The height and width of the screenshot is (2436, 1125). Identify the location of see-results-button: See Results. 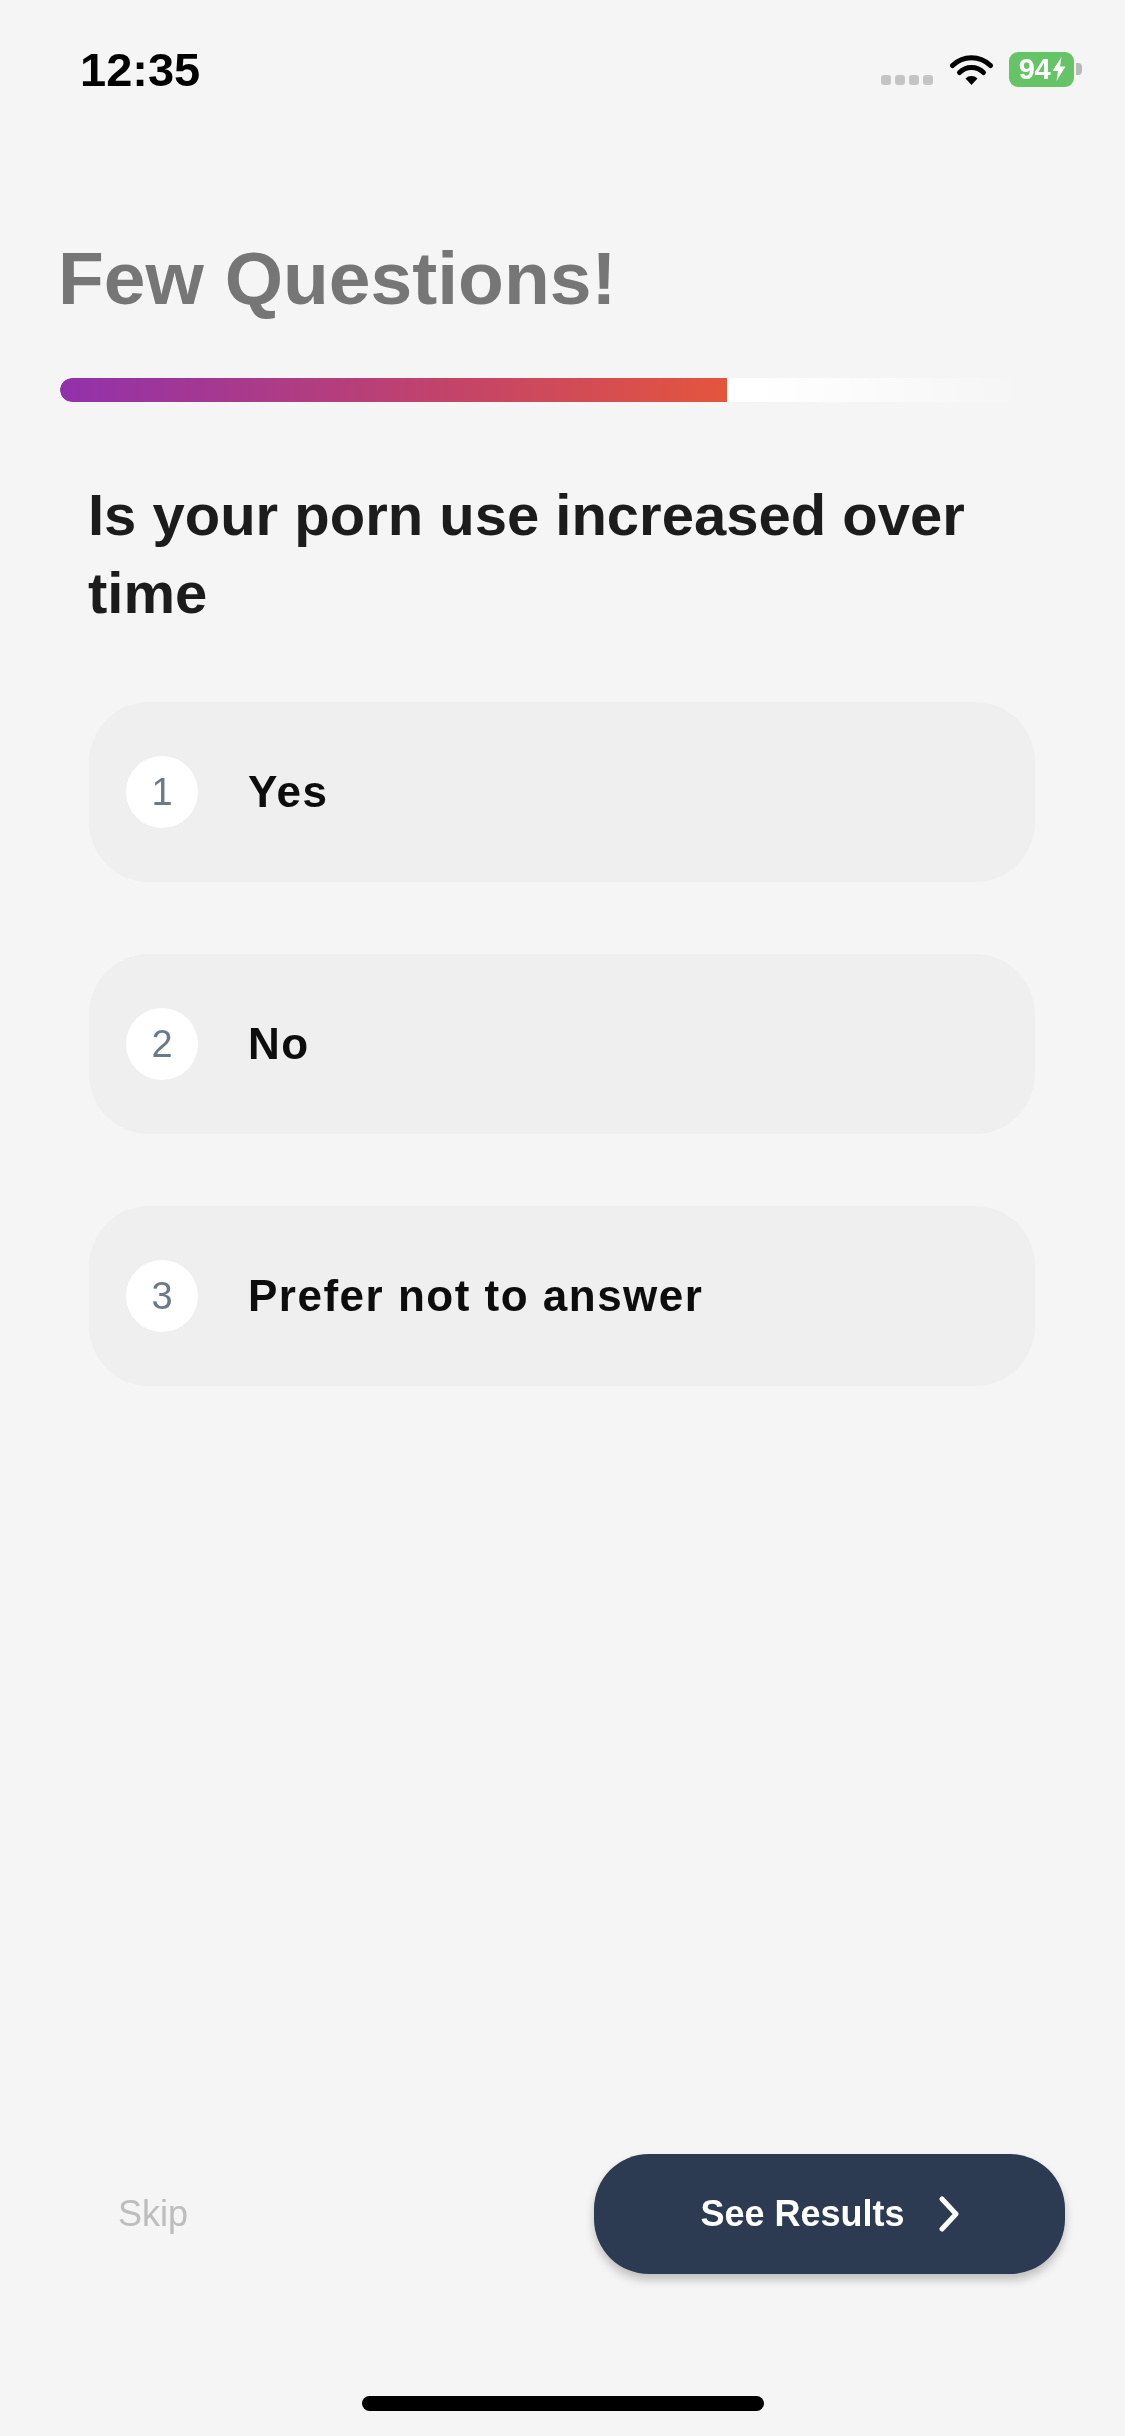
(829, 2214).